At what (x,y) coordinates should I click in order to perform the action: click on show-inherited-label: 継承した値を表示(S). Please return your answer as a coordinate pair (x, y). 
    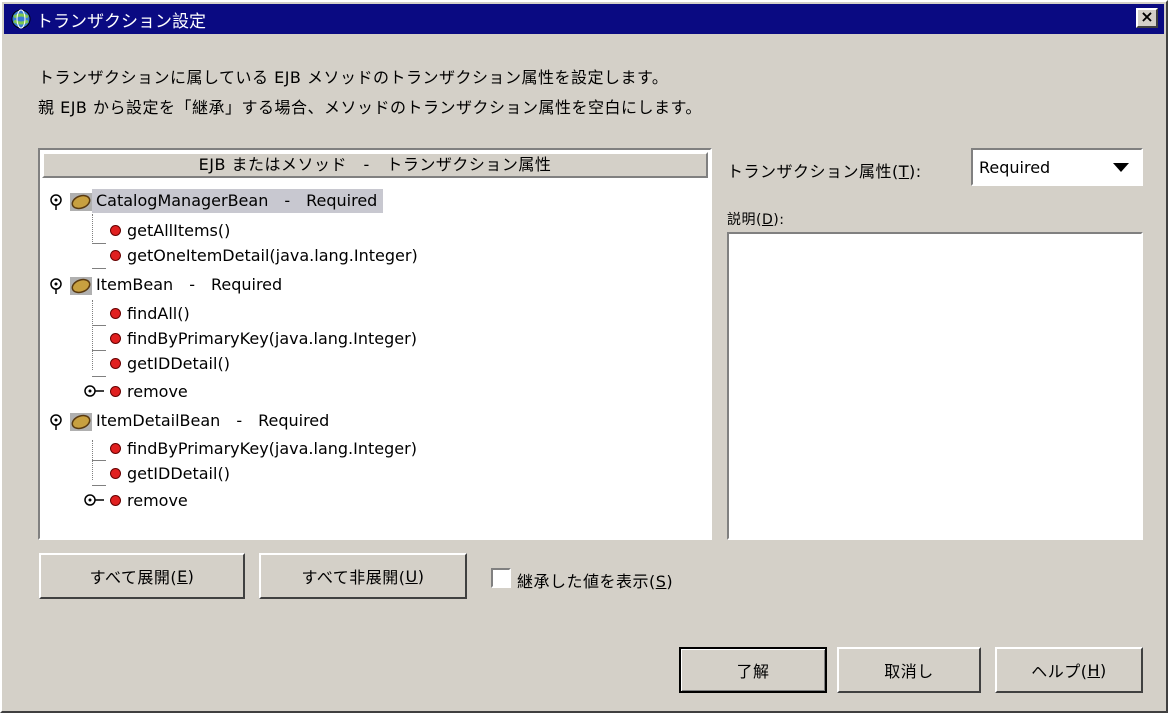
    Looking at the image, I should click on (595, 580).